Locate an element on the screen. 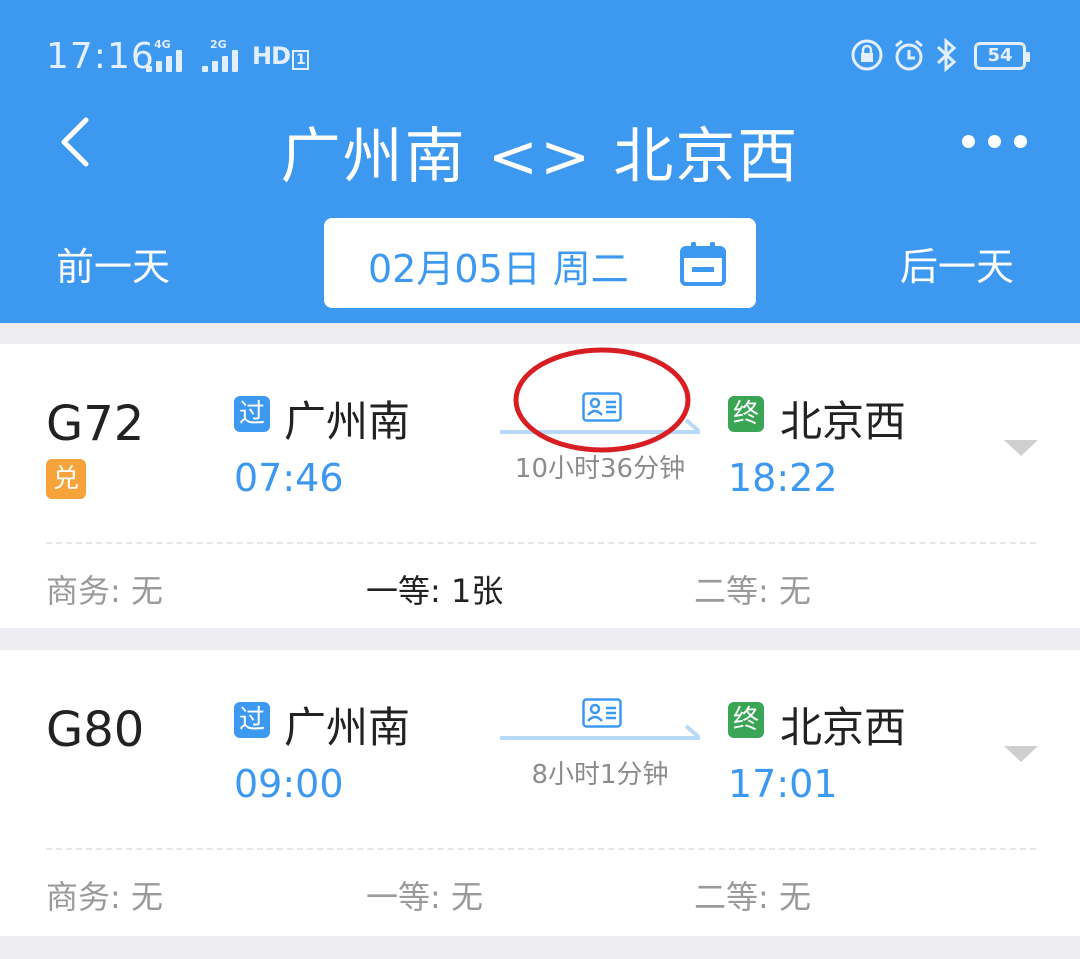 Image resolution: width=1080 pixels, height=959 pixels. seat-first-class: 一等: 无 is located at coordinates (424, 897).